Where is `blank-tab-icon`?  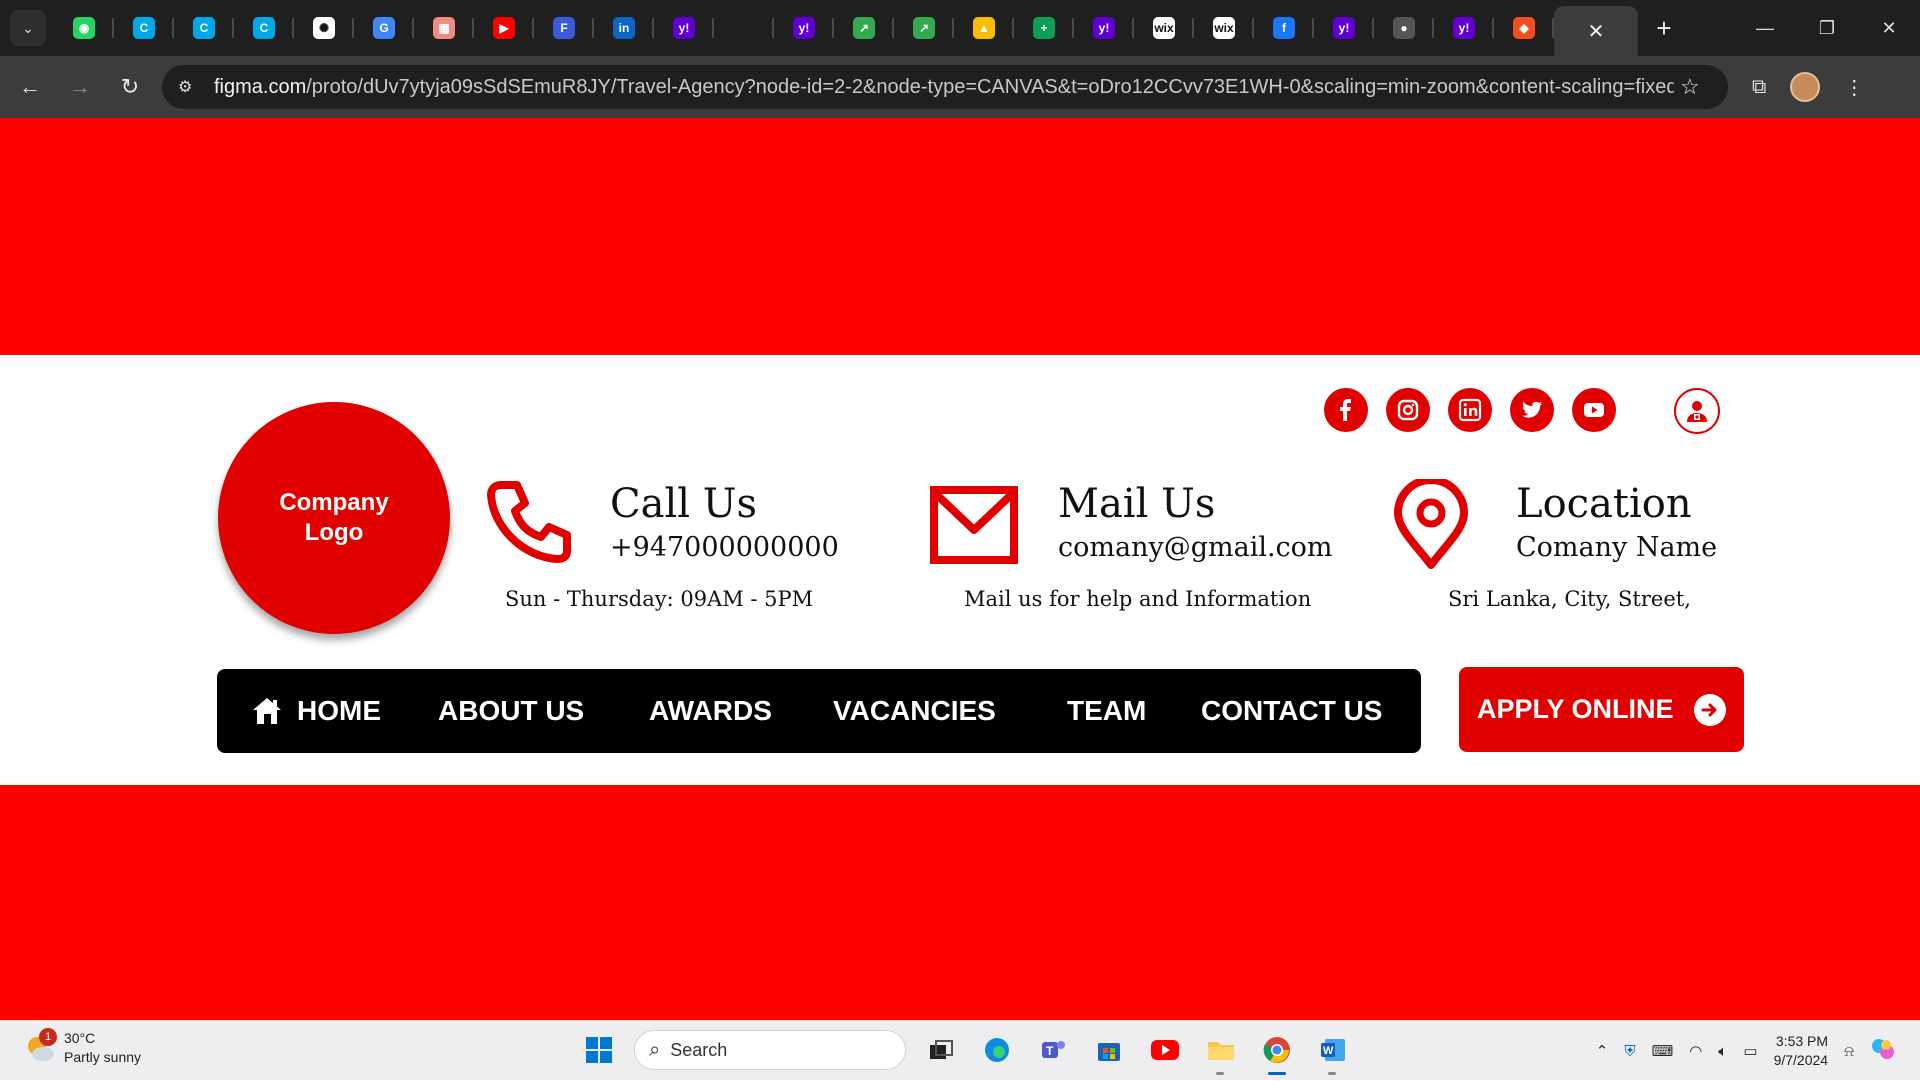
blank-tab-icon is located at coordinates (744, 28).